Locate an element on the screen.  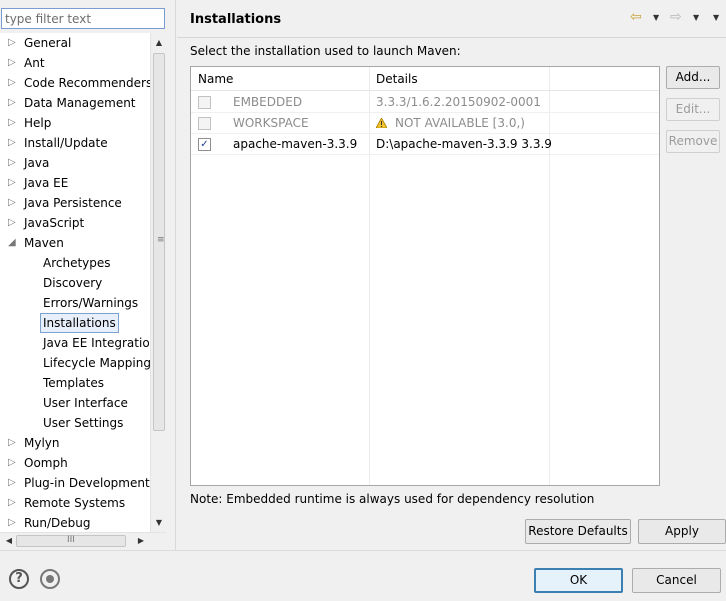
tree-item: ▷ Remote Systems is located at coordinates (75, 503).